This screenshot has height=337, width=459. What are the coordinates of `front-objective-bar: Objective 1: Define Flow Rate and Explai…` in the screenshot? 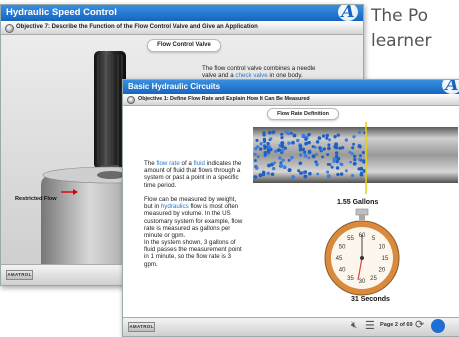 It's located at (291, 100).